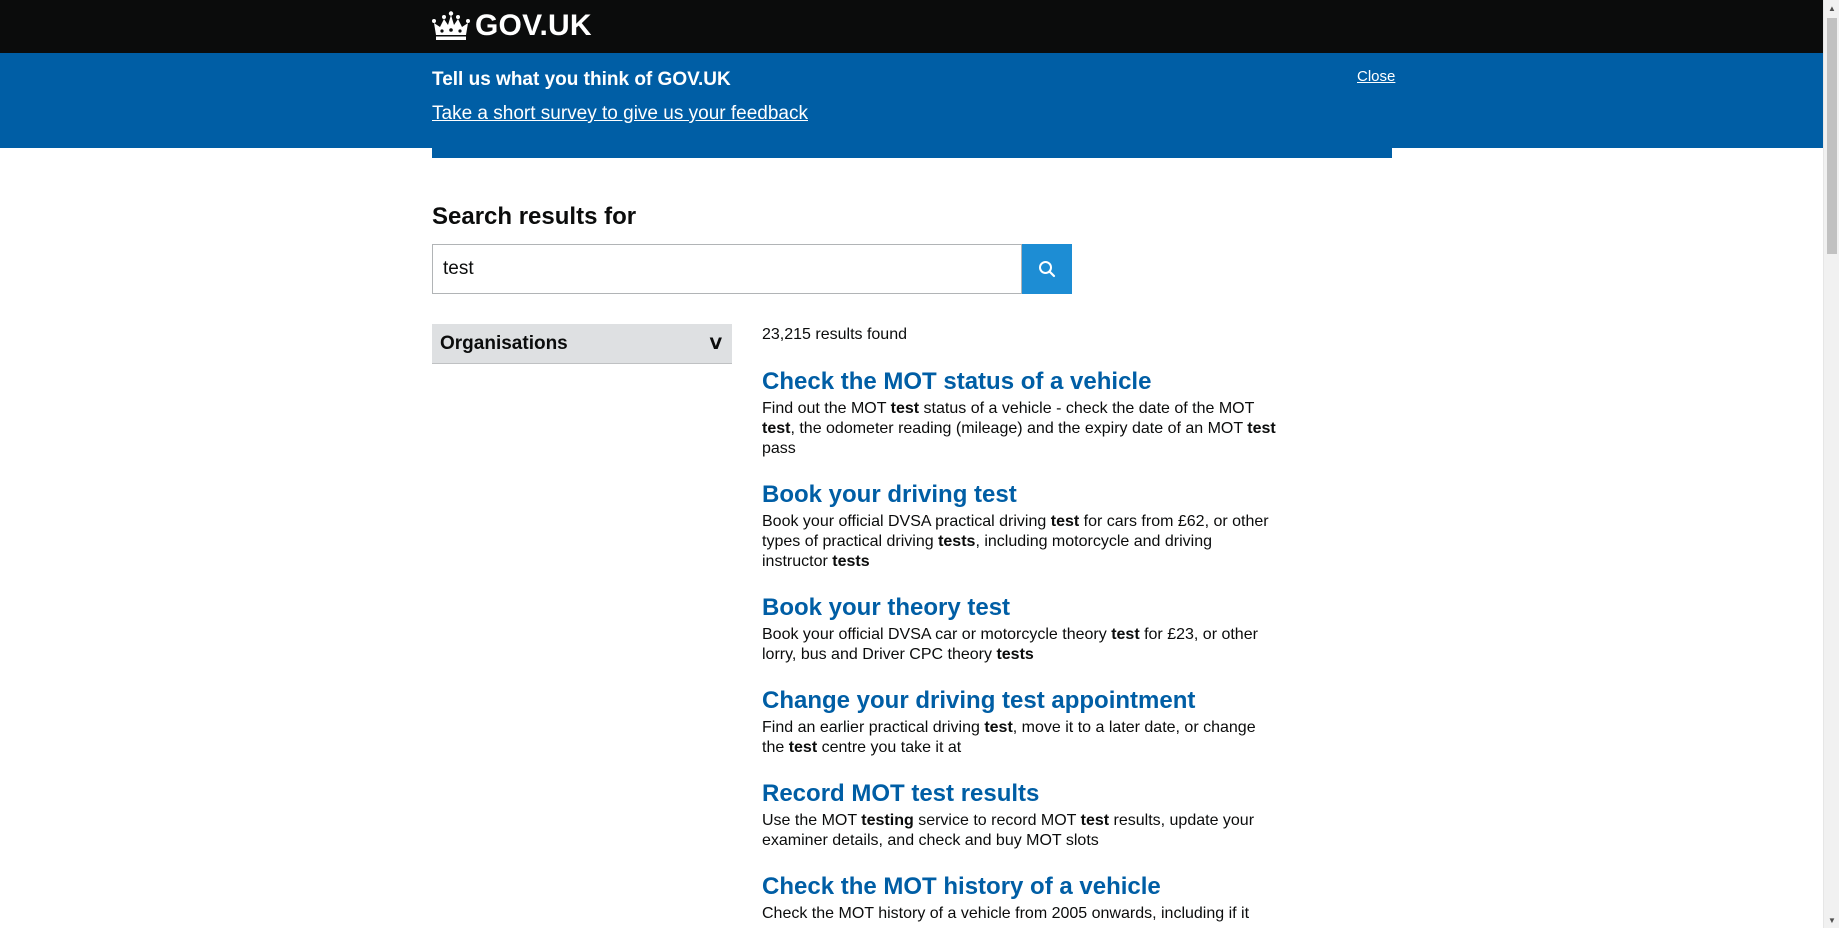 The height and width of the screenshot is (928, 1839). Describe the element at coordinates (834, 334) in the screenshot. I see `result-count: 23,215 results found` at that location.